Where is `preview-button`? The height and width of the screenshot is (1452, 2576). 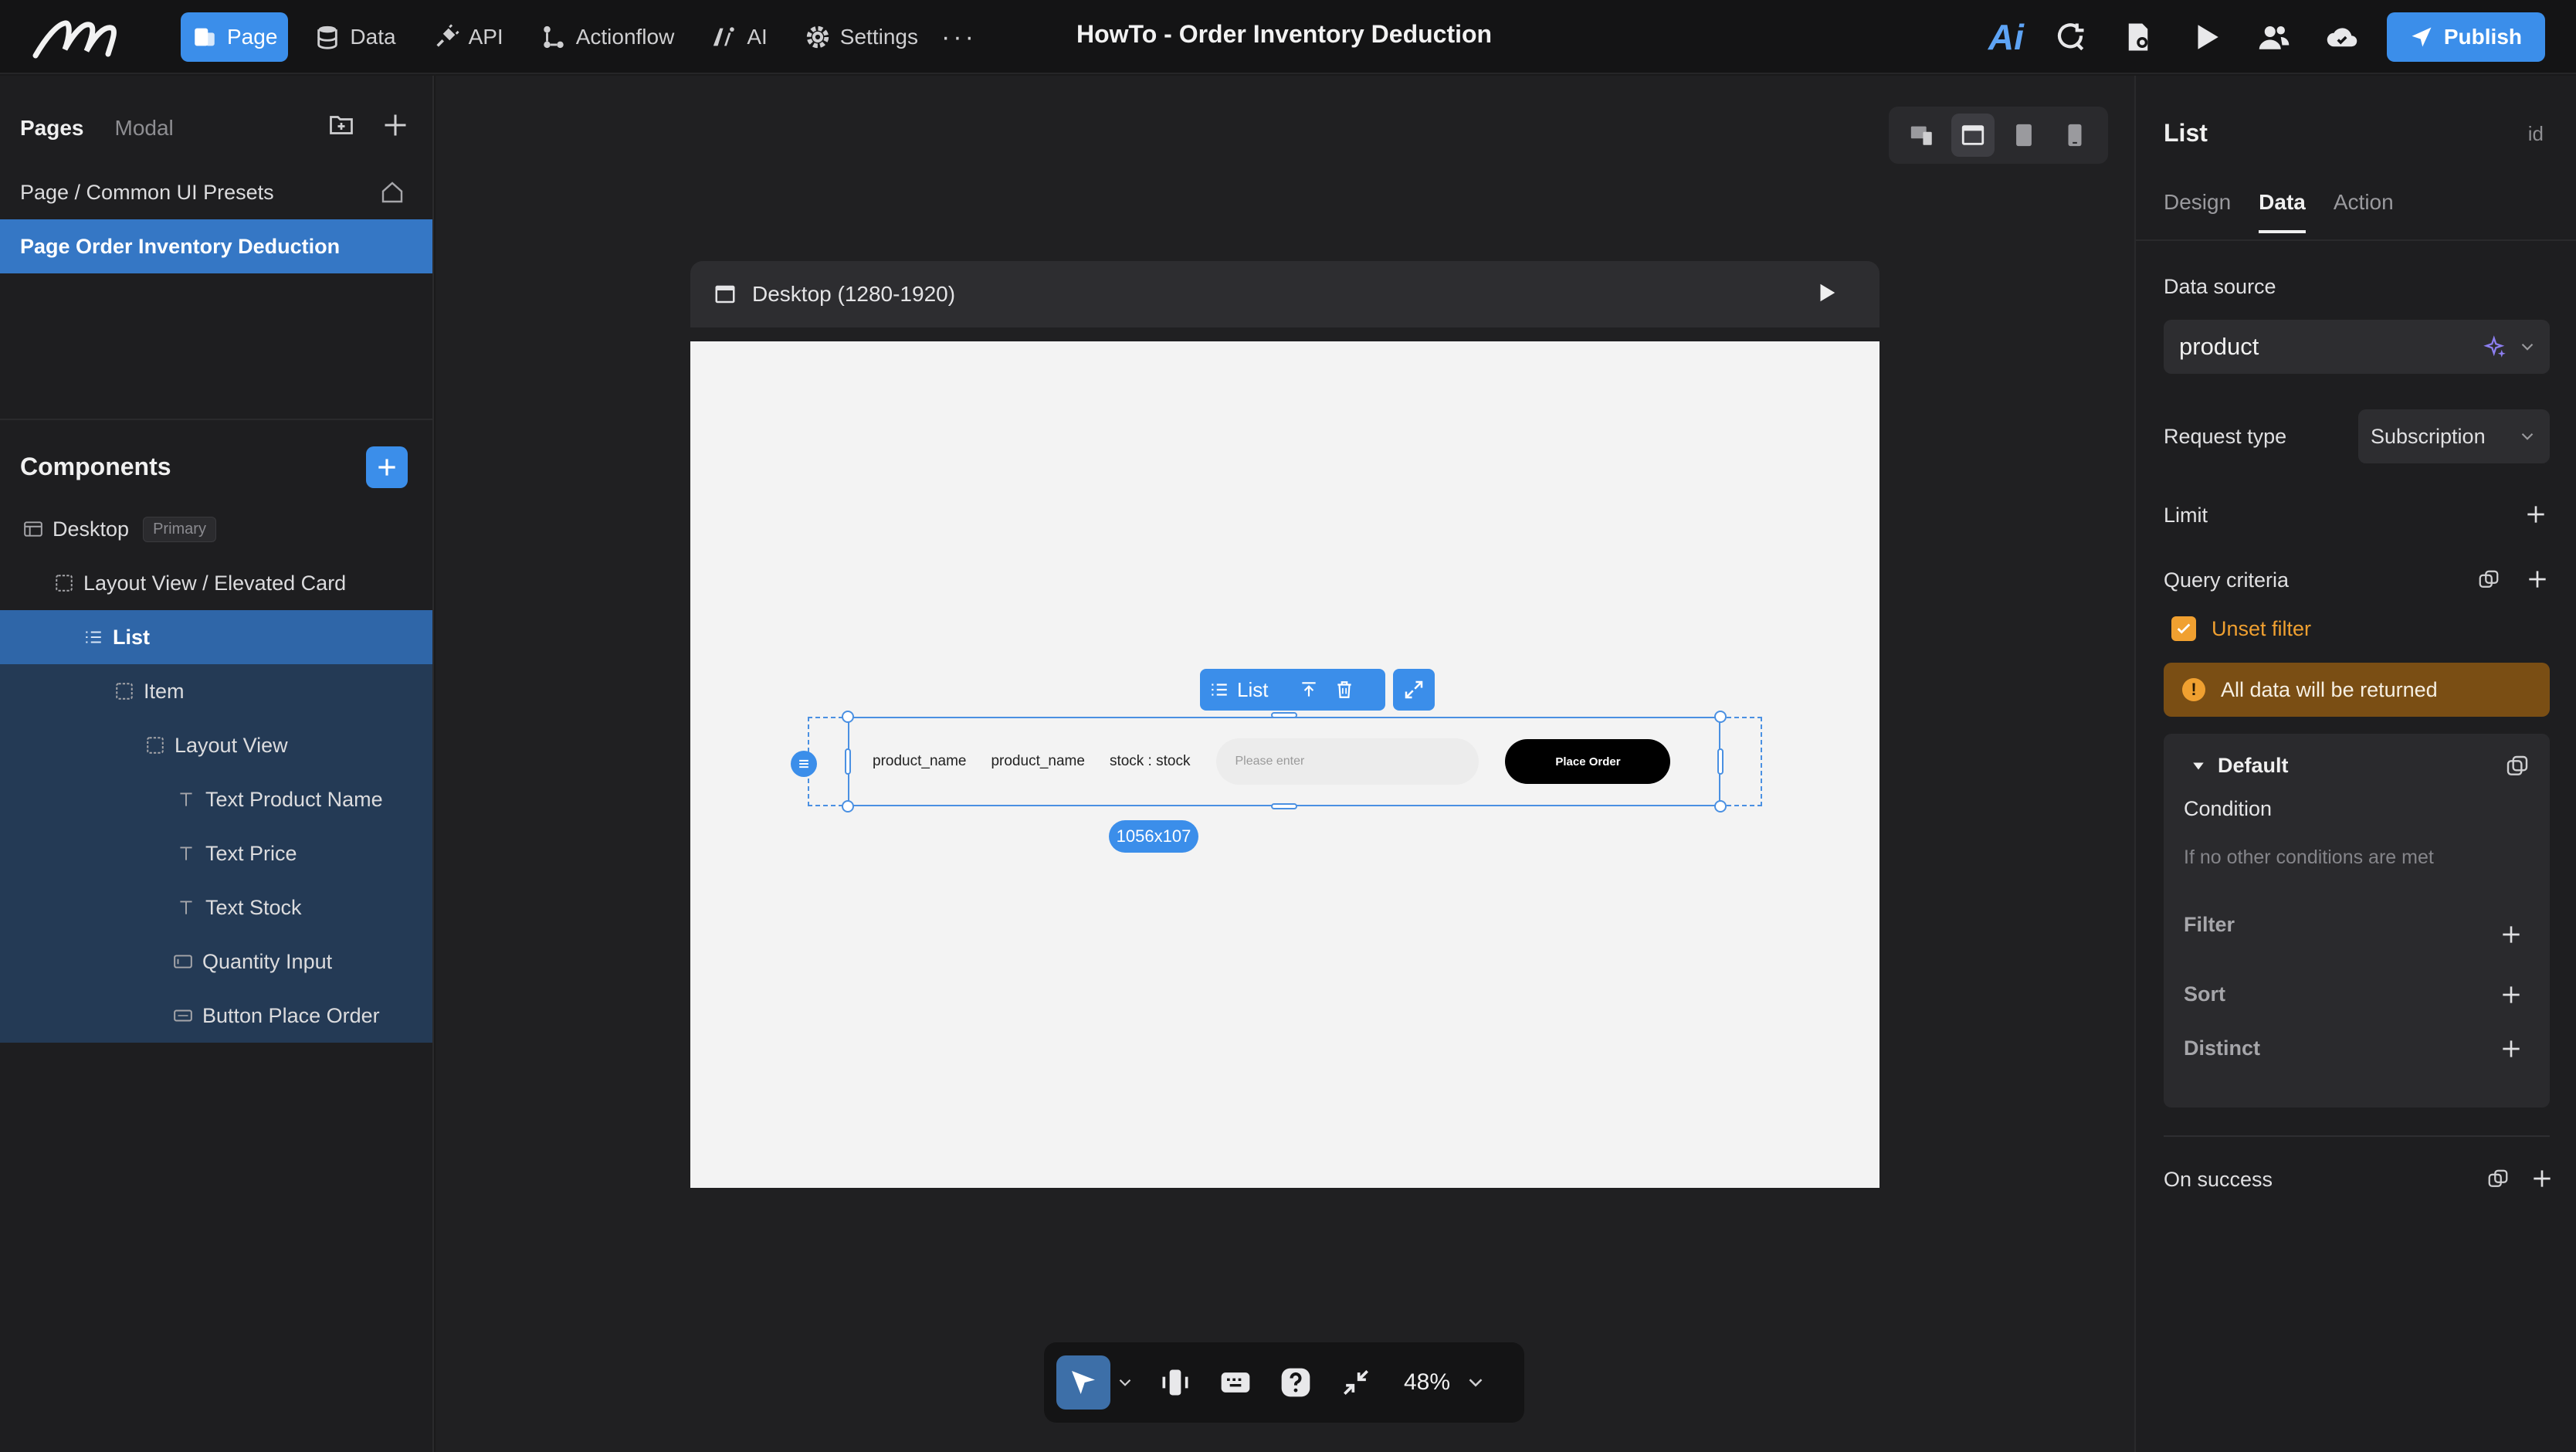 preview-button is located at coordinates (2206, 37).